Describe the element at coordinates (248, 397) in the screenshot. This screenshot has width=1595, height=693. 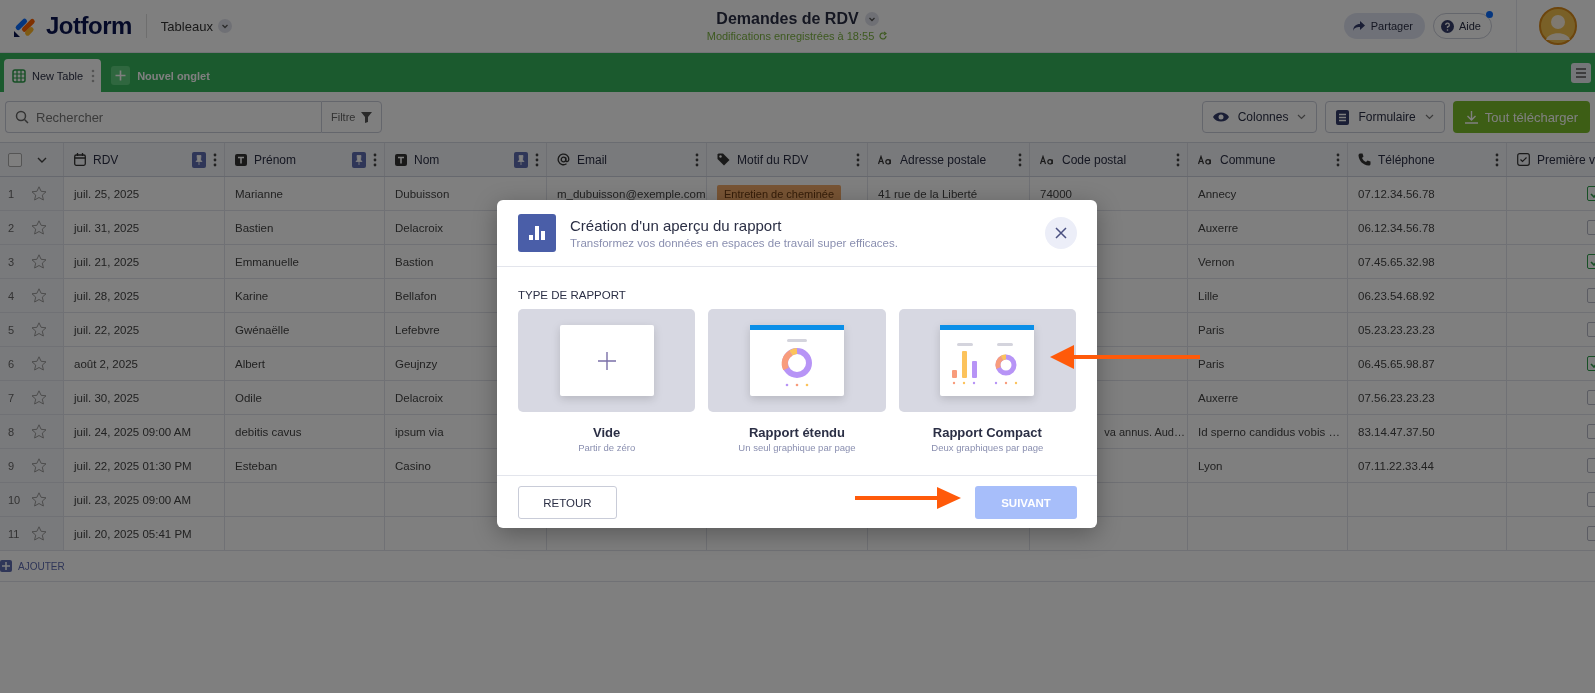
I see `table-cell: Odile` at that location.